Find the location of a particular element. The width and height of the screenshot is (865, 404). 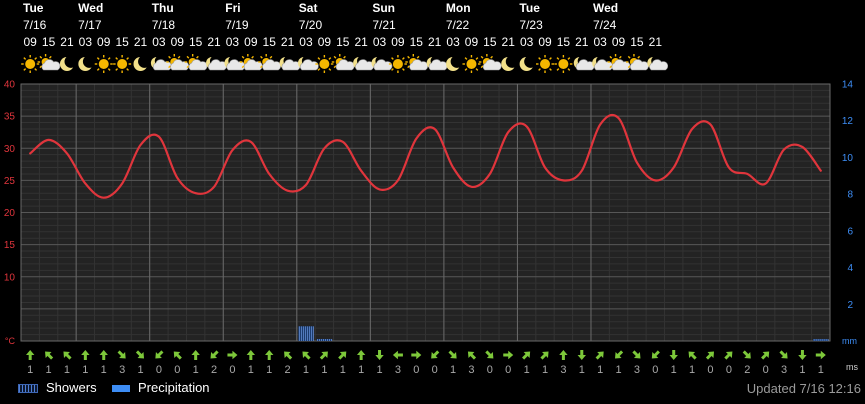

precipitation-tick-label: 6 is located at coordinates (850, 231).